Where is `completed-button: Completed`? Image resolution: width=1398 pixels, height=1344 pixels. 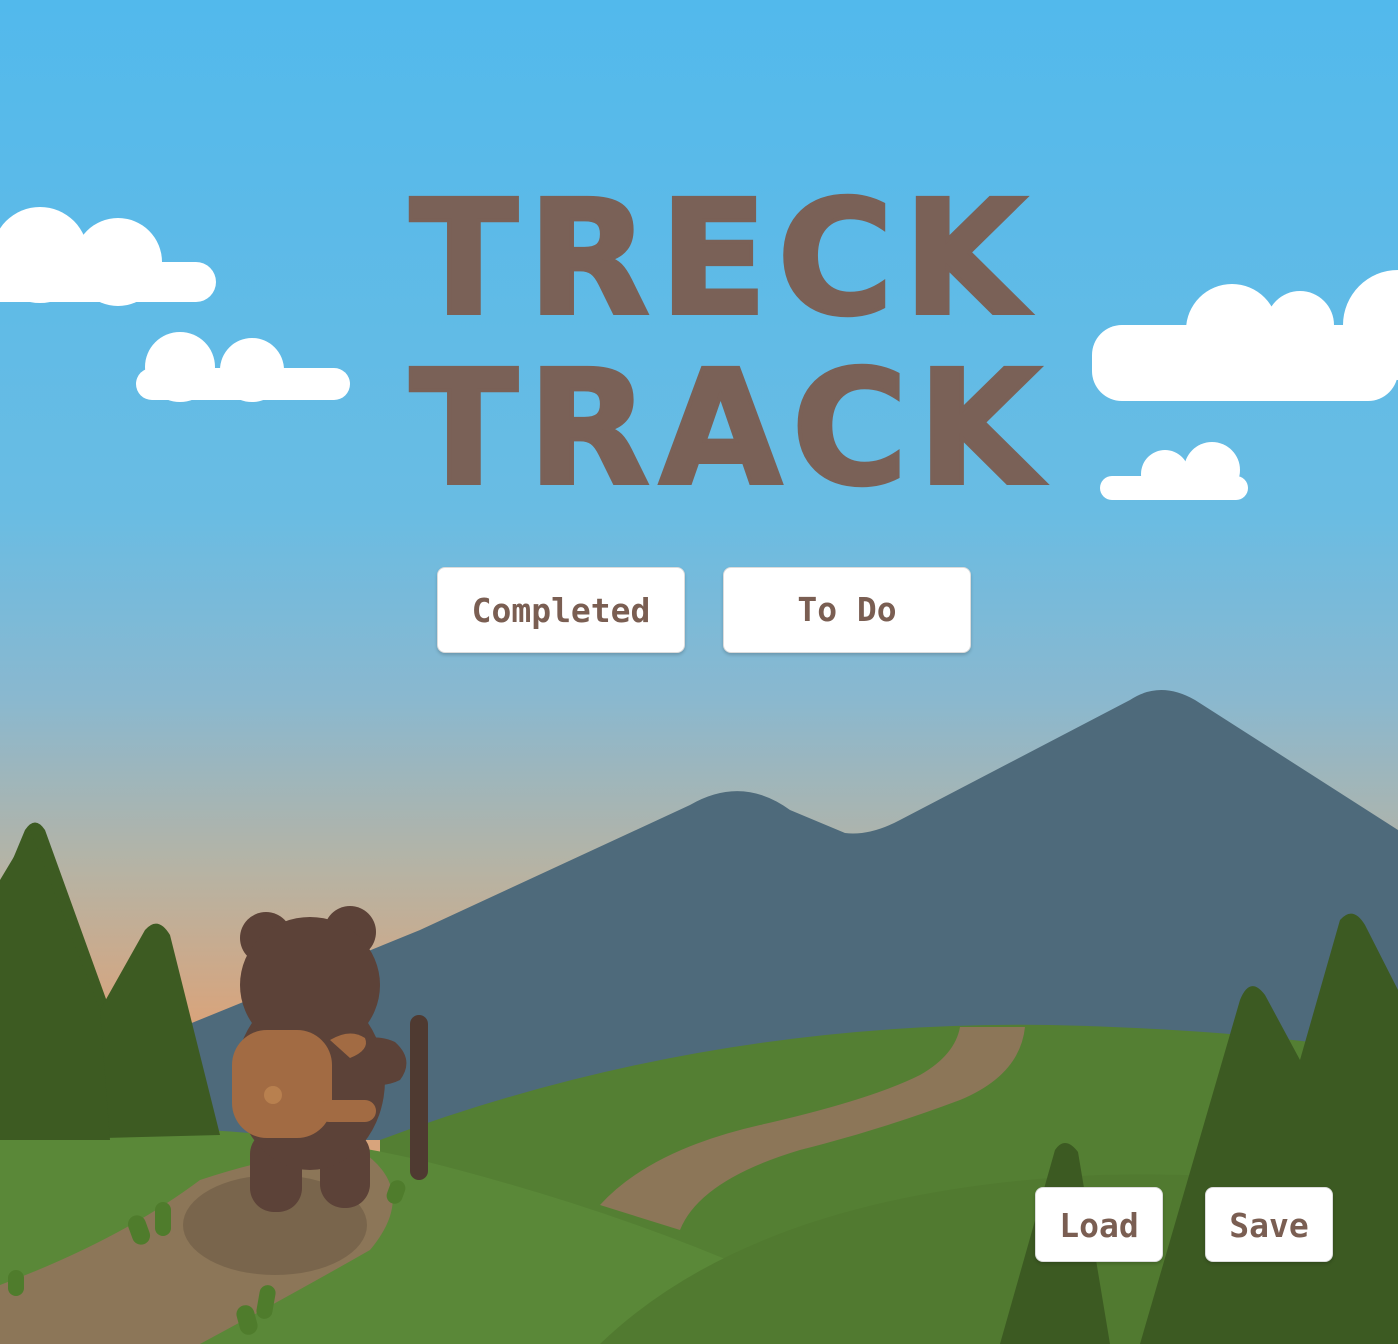
completed-button: Completed is located at coordinates (561, 610).